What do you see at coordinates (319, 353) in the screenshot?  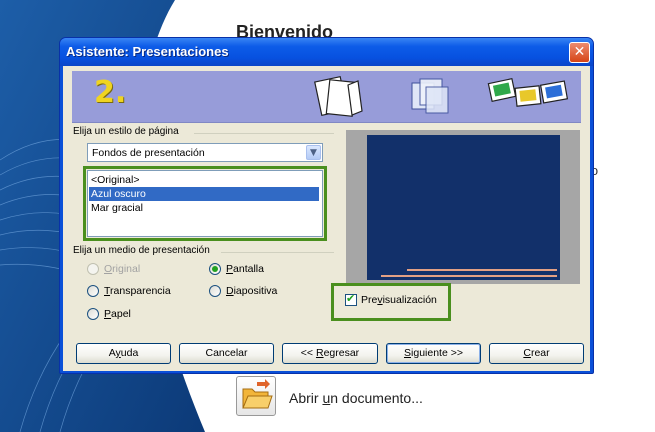 I see `back-label-mnemonic: R` at bounding box center [319, 353].